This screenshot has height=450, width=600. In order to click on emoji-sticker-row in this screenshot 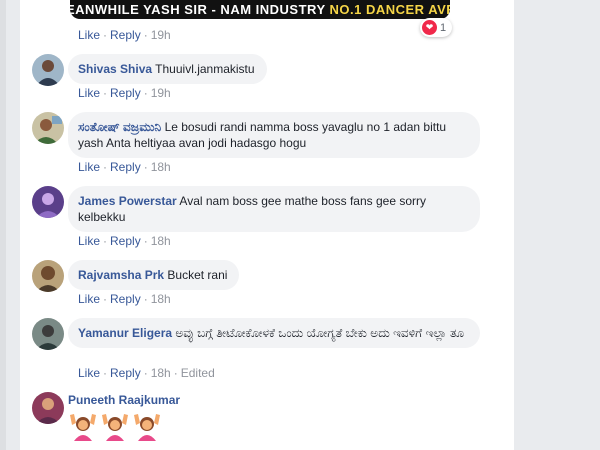, I will do `click(115, 426)`.